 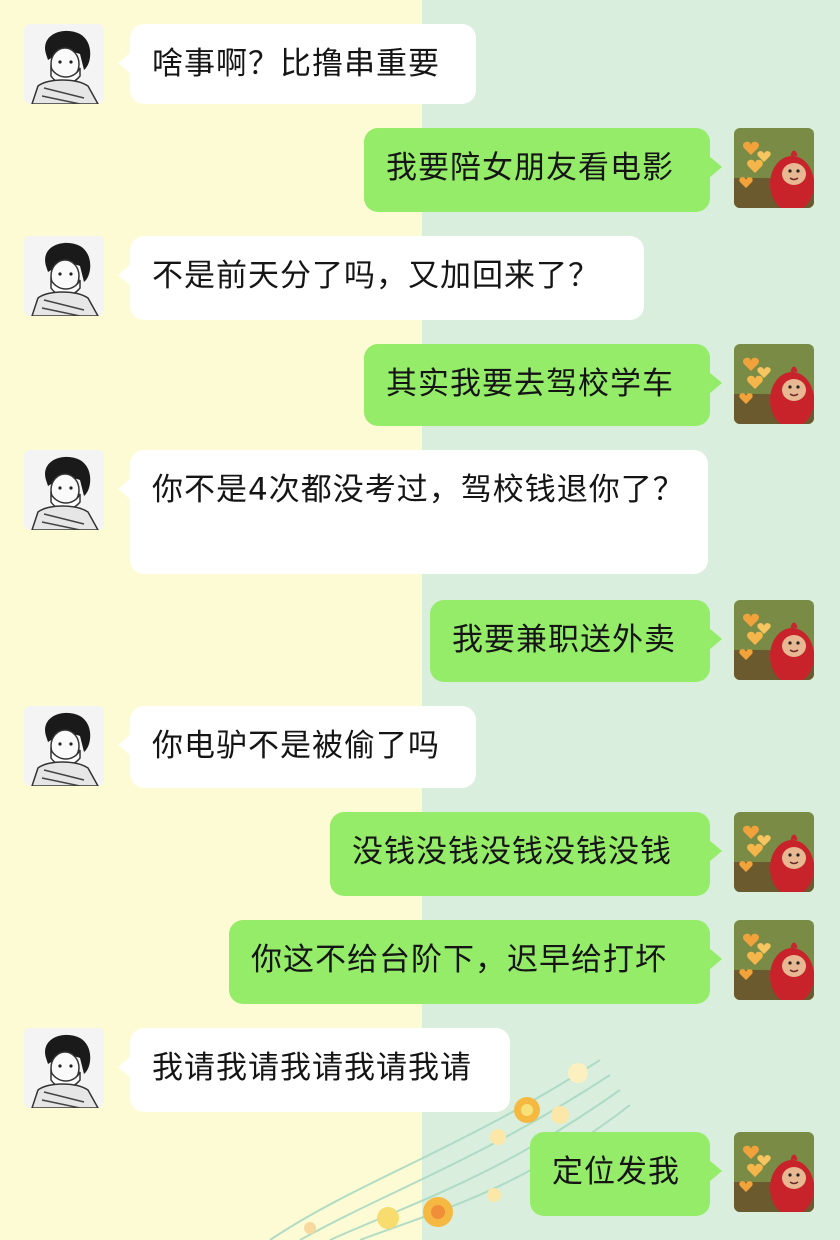 I want to click on incoming-message-bubble: 不是前天分了吗，又加回来了？, so click(x=381, y=278).